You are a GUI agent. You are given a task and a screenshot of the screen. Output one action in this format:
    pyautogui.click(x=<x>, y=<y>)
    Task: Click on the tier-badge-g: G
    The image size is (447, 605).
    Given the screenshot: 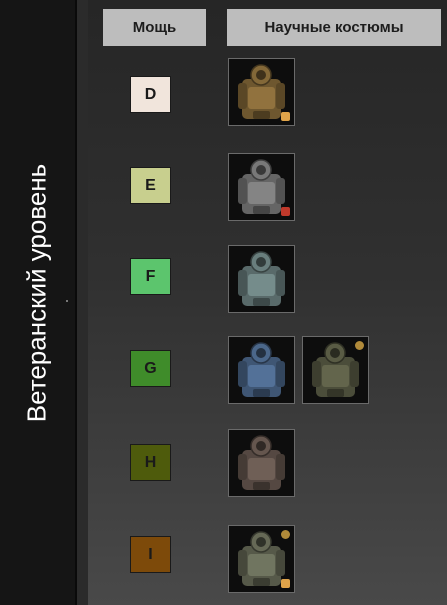 What is the action you would take?
    pyautogui.click(x=150, y=368)
    